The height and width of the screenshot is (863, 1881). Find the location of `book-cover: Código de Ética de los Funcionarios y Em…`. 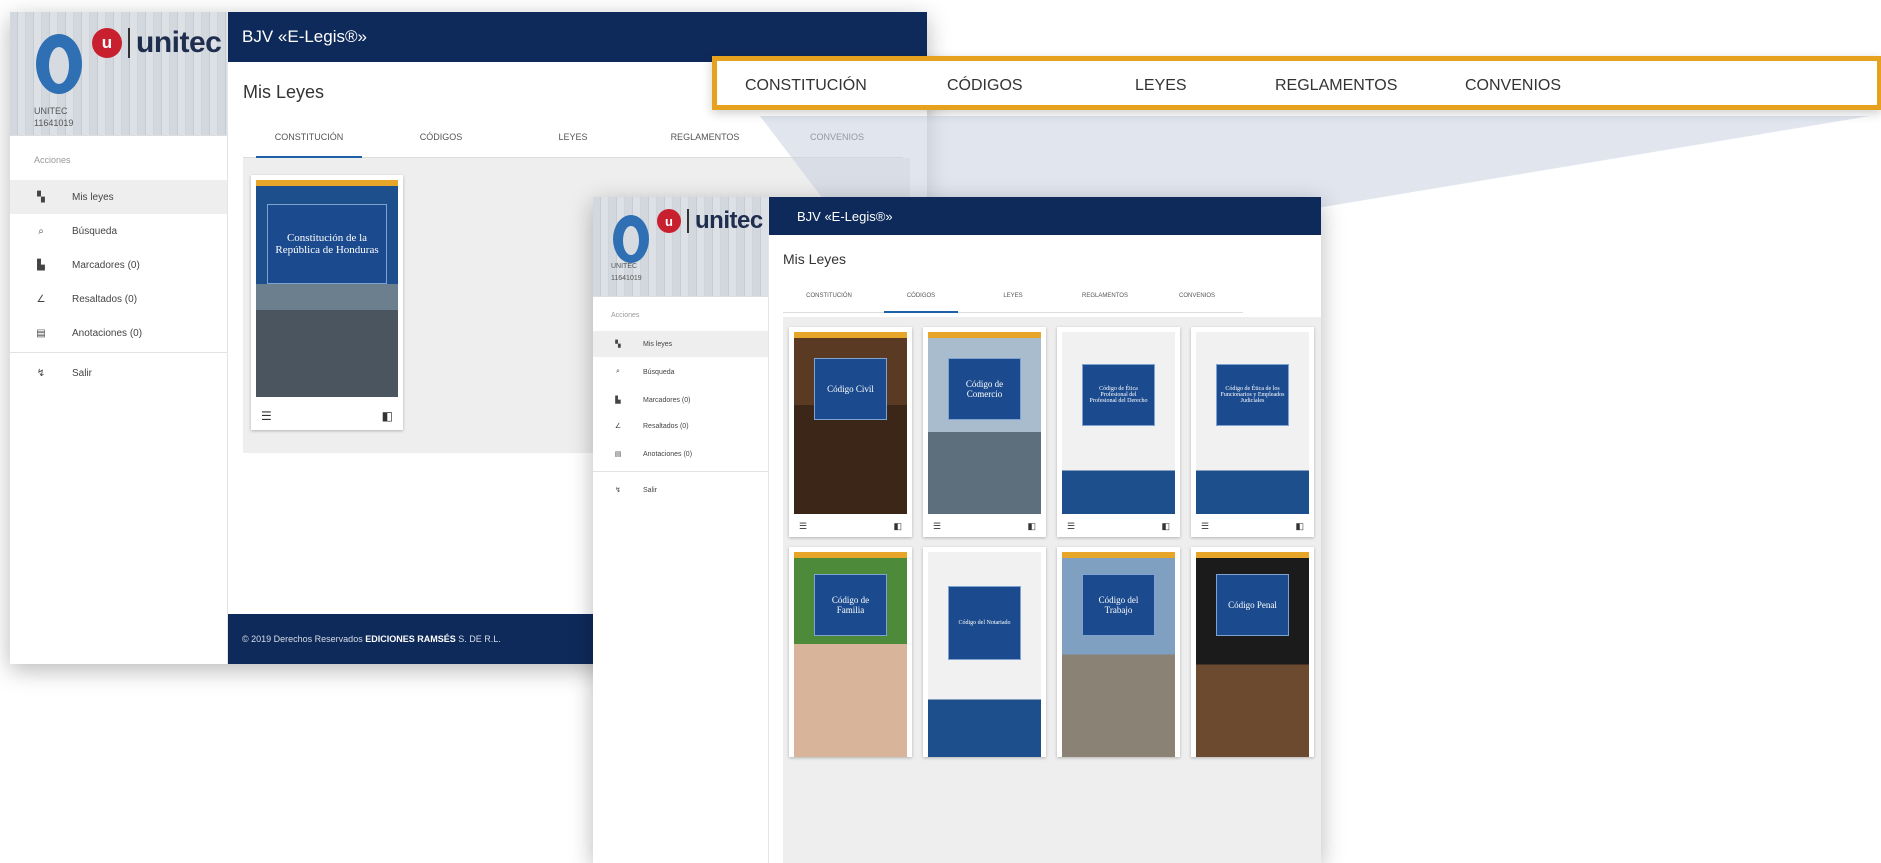

book-cover: Código de Ética de los Funcionarios y Em… is located at coordinates (1252, 423).